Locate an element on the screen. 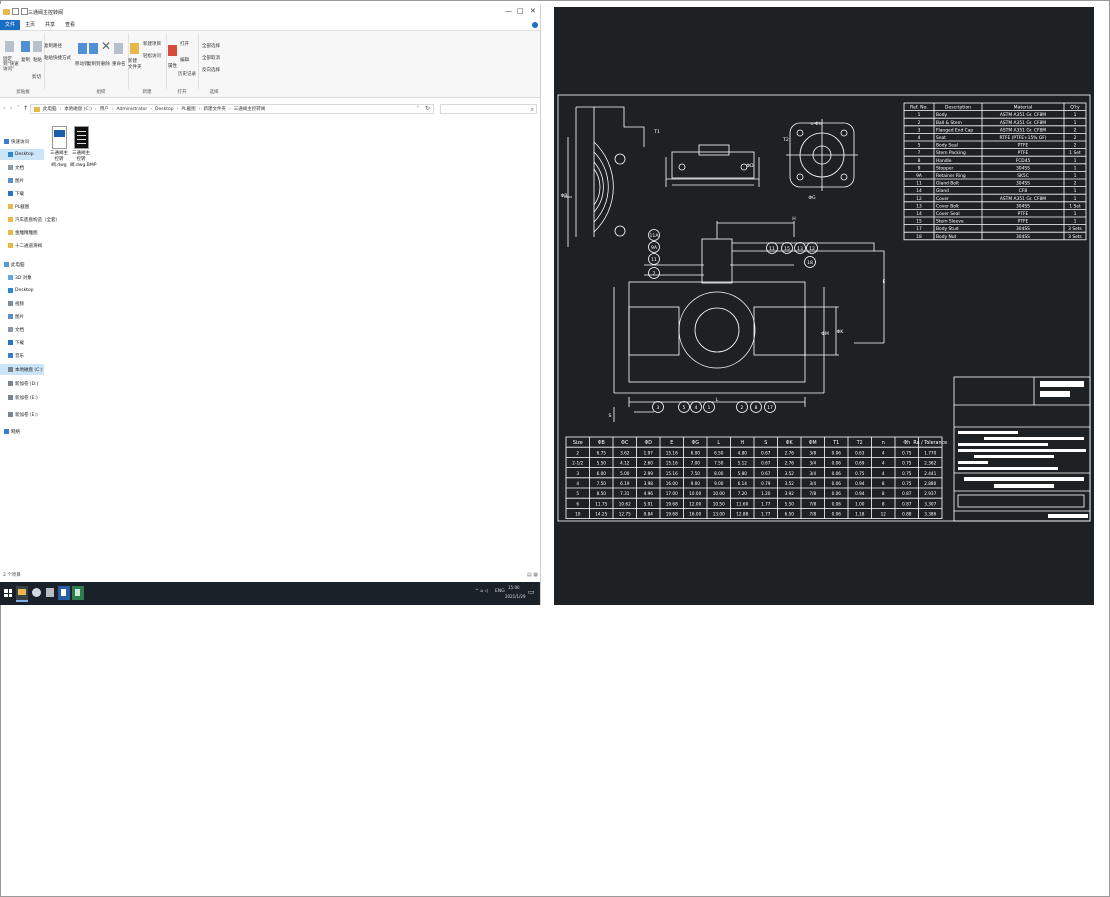  new-item-button: 新建项目 is located at coordinates (152, 44).